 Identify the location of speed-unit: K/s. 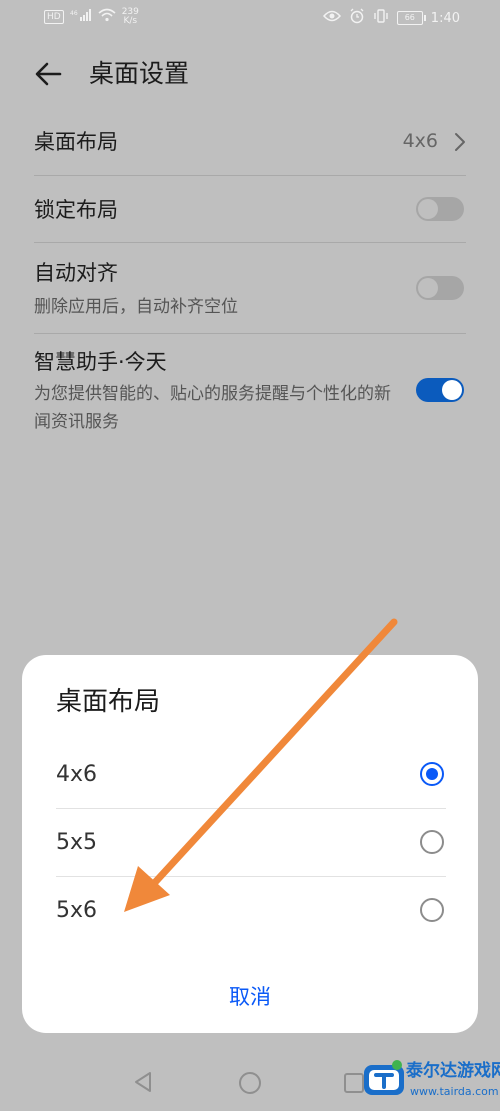
(130, 21).